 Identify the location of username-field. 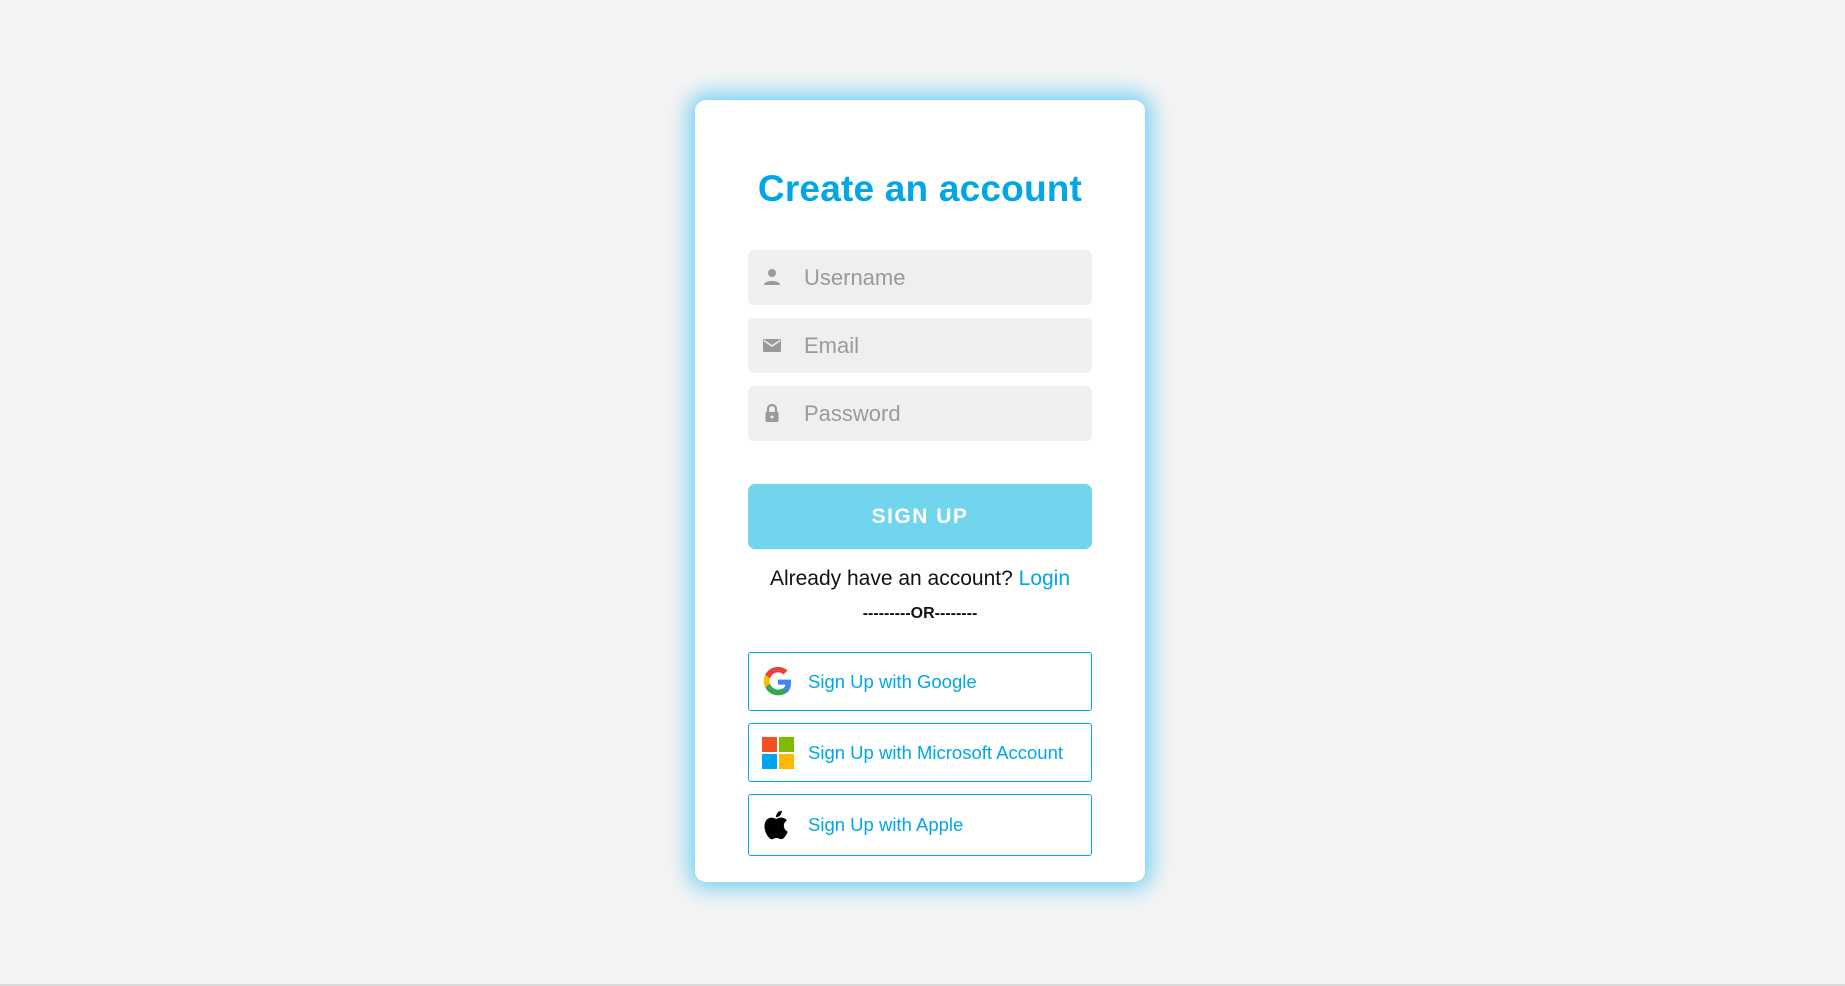
(920, 277).